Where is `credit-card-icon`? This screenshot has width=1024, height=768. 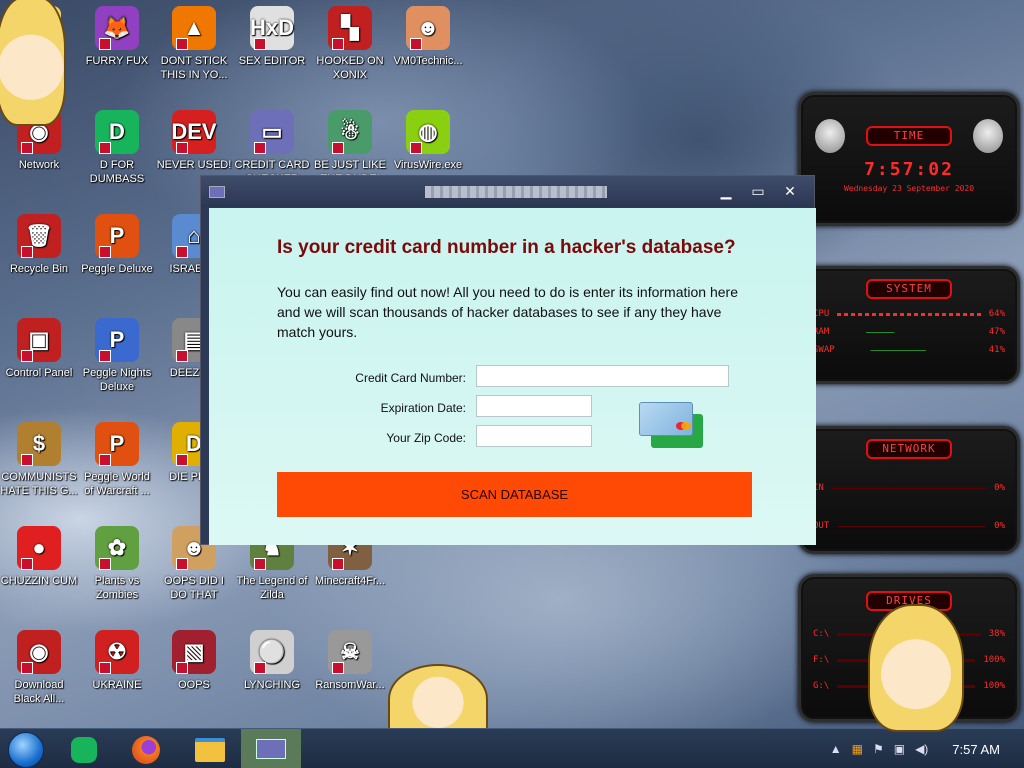 credit-card-icon is located at coordinates (672, 425).